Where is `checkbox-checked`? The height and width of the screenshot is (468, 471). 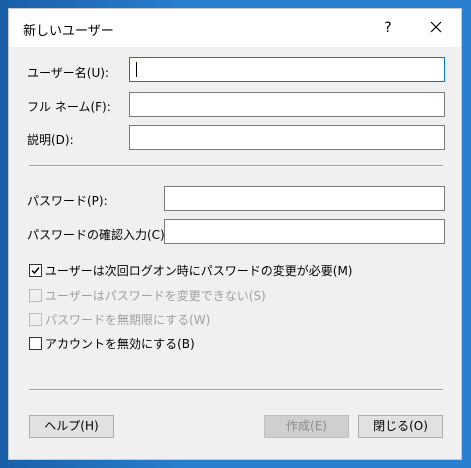
checkbox-checked is located at coordinates (35, 270).